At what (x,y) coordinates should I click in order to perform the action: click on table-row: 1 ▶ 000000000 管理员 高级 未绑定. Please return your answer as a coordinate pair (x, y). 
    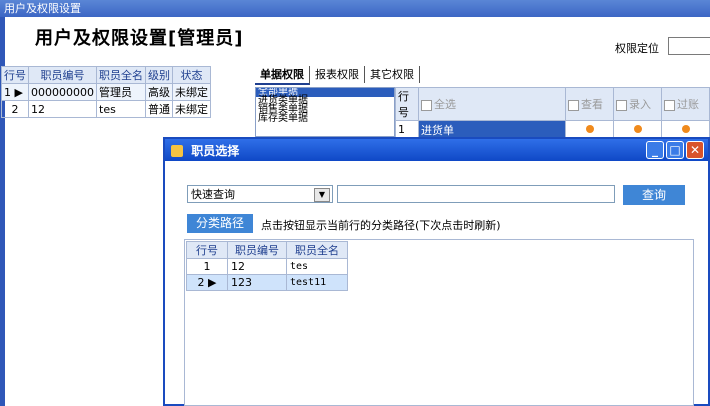
    Looking at the image, I should click on (106, 92).